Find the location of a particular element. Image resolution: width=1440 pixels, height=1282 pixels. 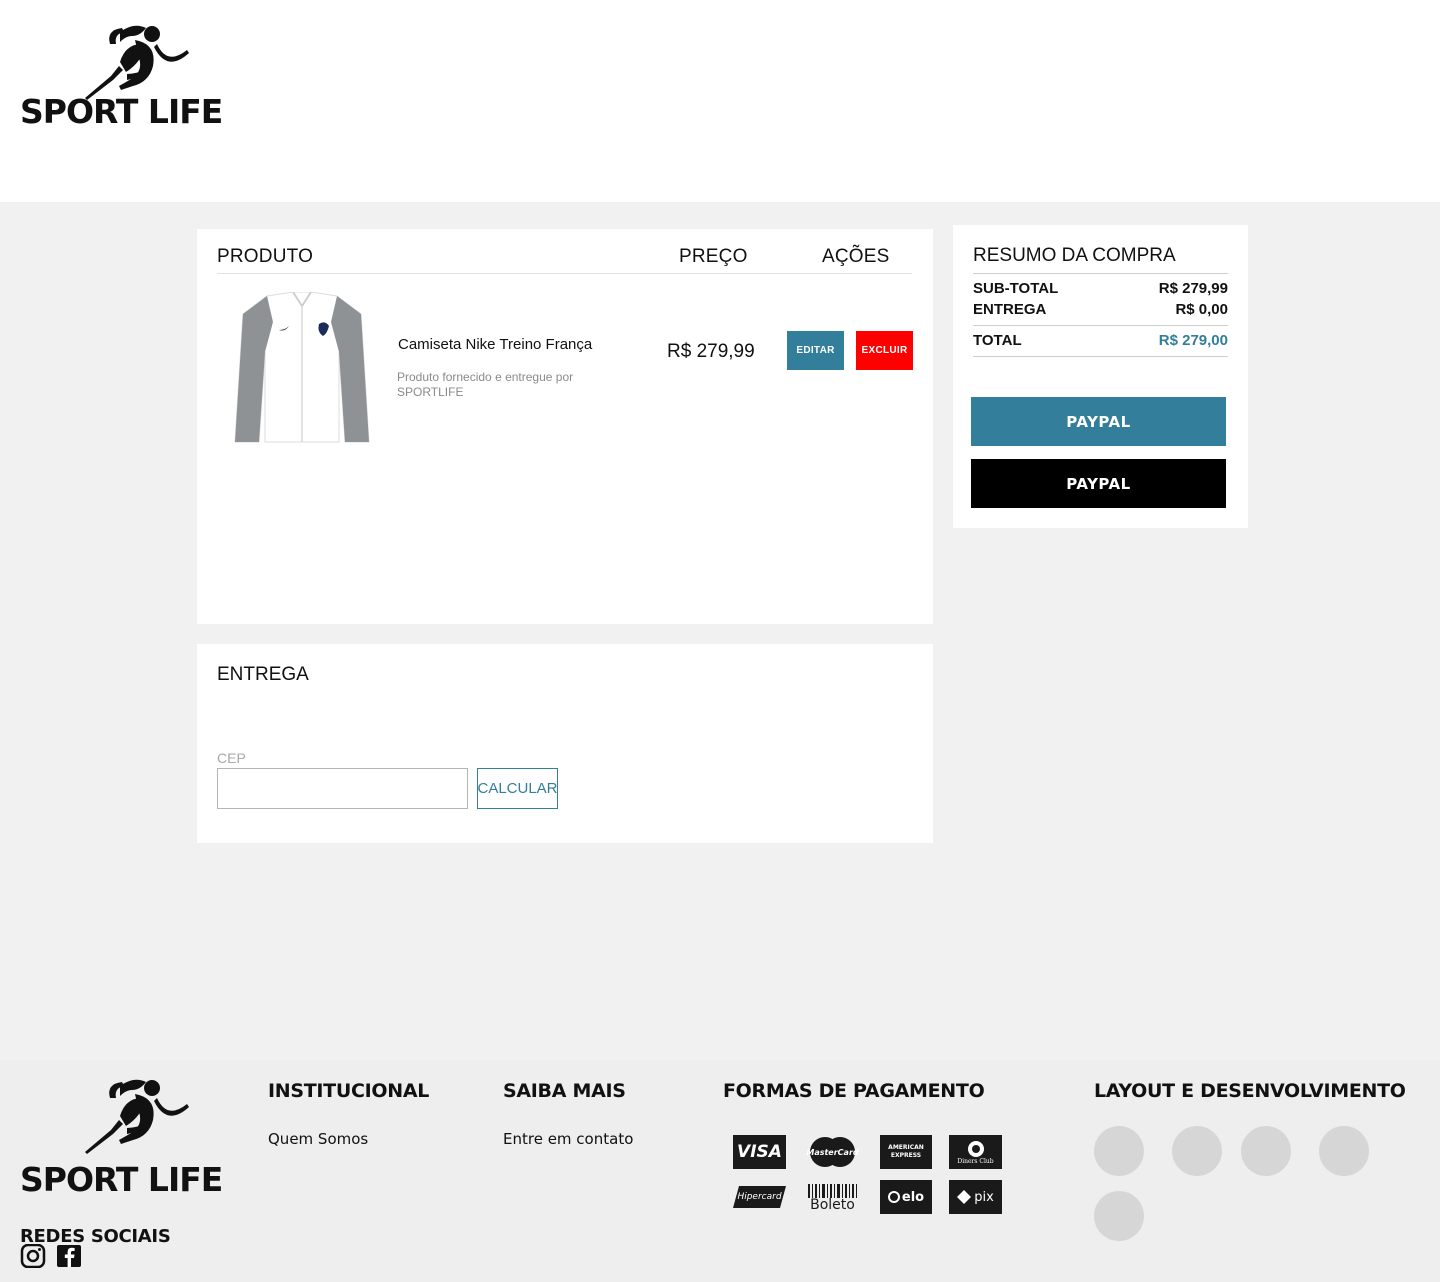

header-logo: SPORT LIFE is located at coordinates (121, 77).